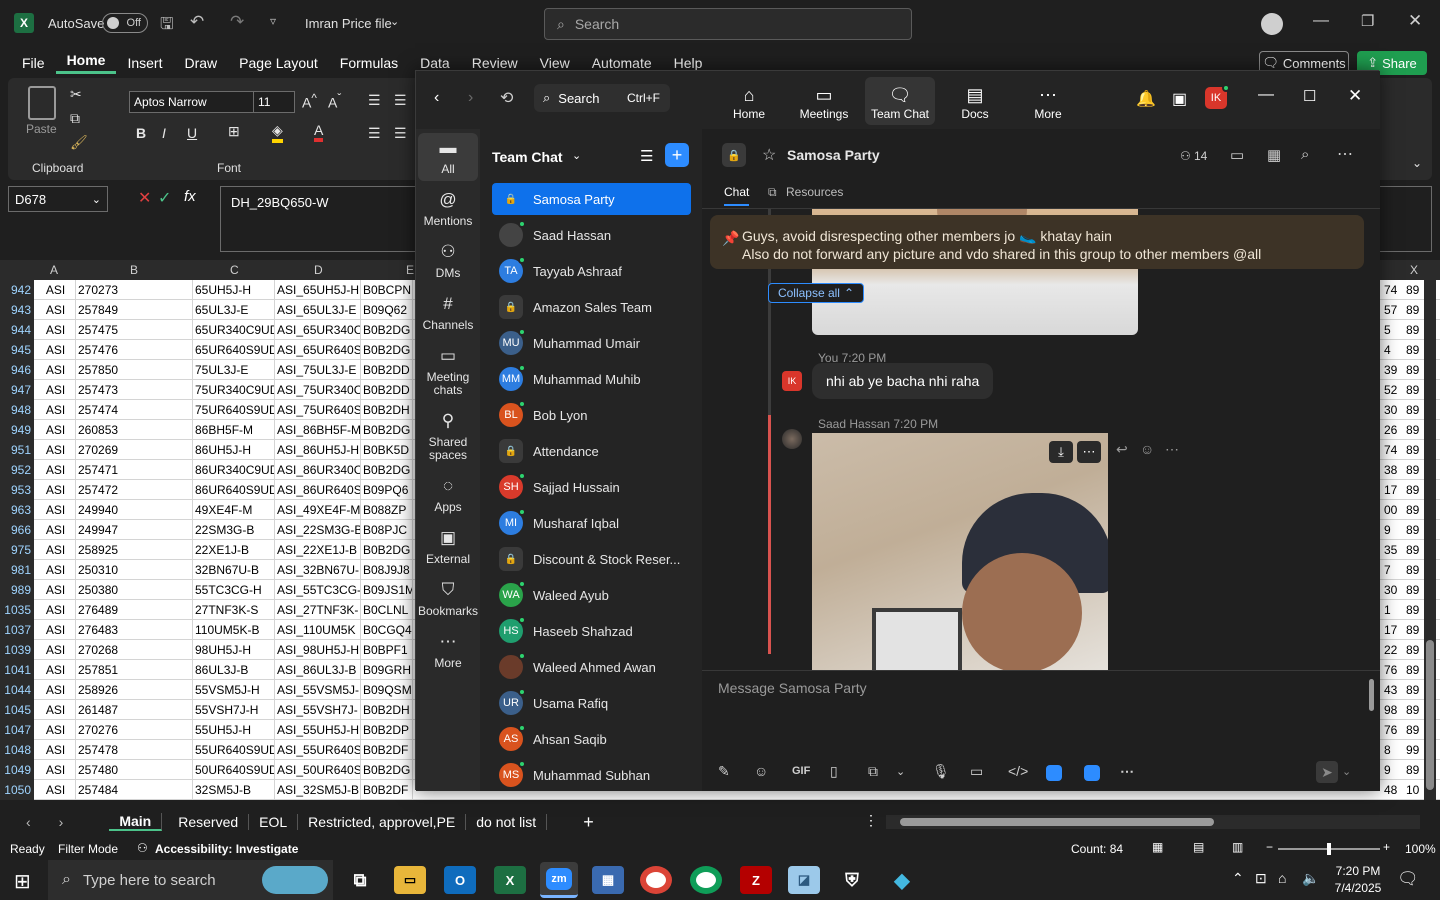  Describe the element at coordinates (75, 118) in the screenshot. I see `copy-icon: ⧉` at that location.